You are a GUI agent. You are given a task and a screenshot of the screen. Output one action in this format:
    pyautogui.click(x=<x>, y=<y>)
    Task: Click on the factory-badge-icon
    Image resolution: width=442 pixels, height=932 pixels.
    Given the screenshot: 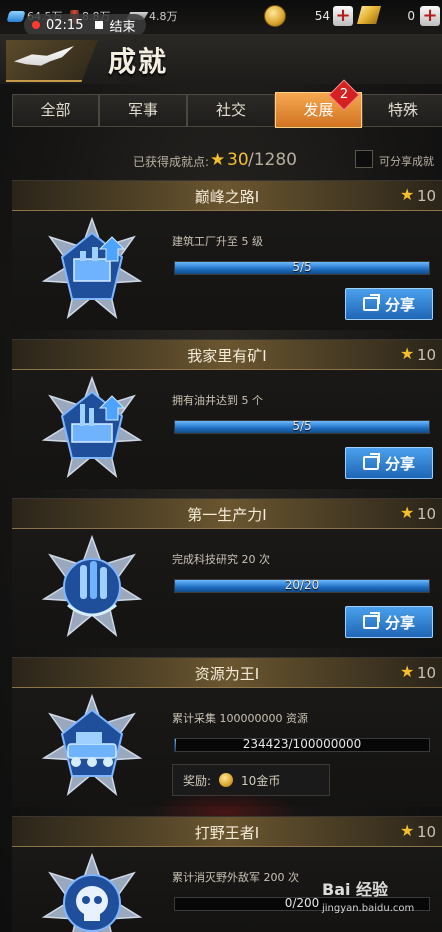 What is the action you would take?
    pyautogui.click(x=92, y=268)
    